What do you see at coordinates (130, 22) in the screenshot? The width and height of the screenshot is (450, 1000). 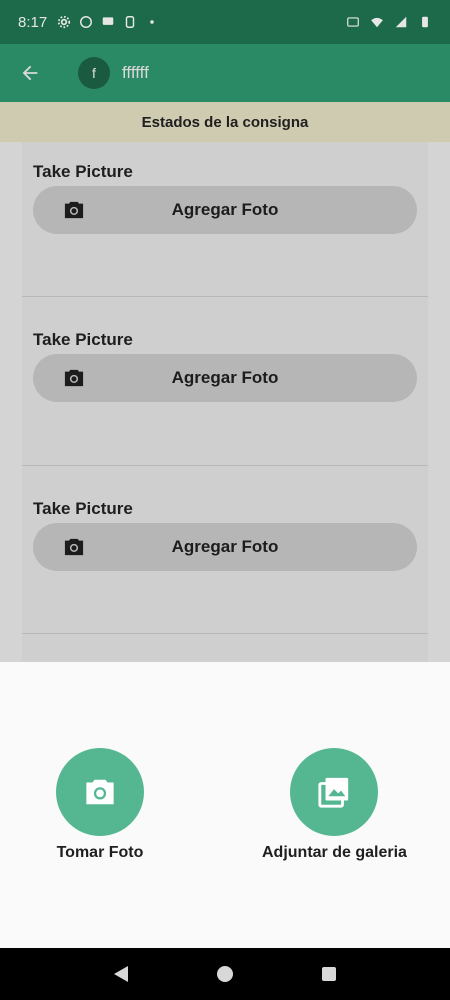 I see `app-icon` at bounding box center [130, 22].